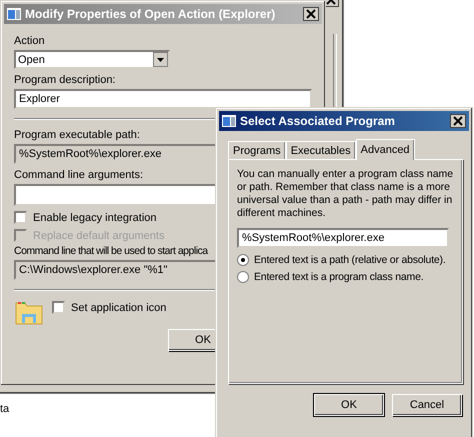  I want to click on action-dropdown: Open, so click(92, 59).